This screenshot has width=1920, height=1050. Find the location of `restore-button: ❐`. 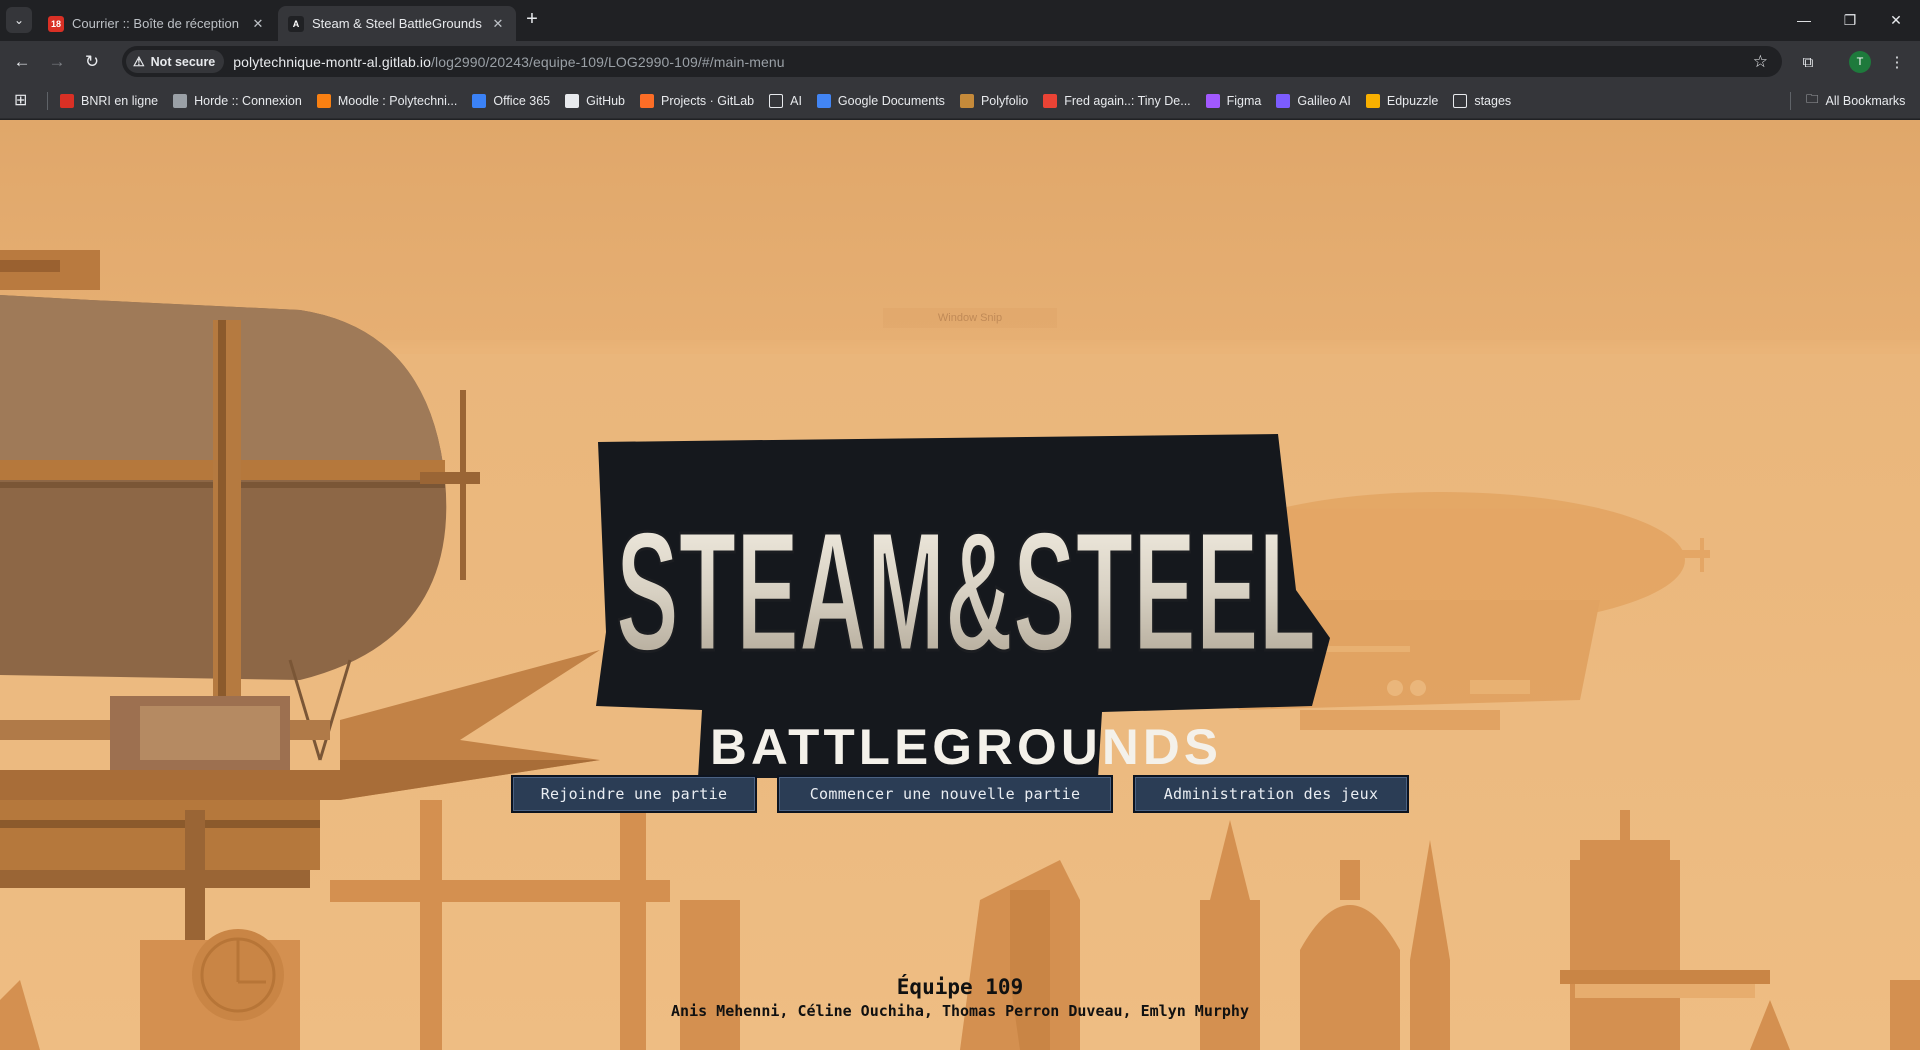

restore-button: ❐ is located at coordinates (1850, 20).